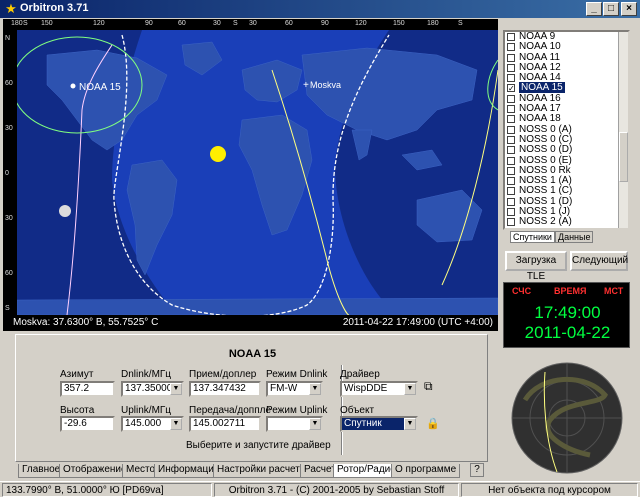 This screenshot has height=497, width=640. What do you see at coordinates (360, 374) in the screenshot?
I see `driver-label: Драйвер` at bounding box center [360, 374].